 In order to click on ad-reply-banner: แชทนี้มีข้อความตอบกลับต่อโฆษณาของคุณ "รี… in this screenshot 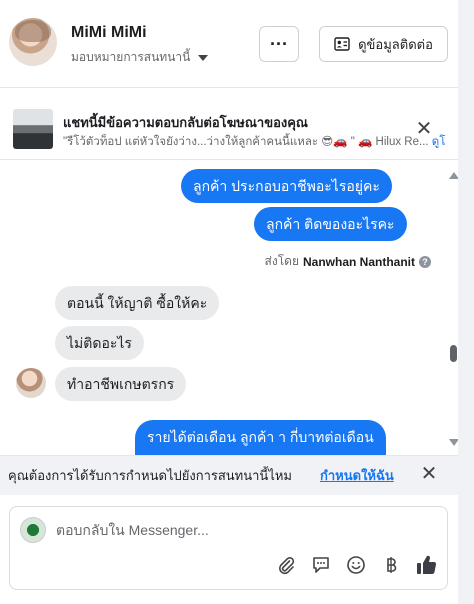, I will do `click(229, 130)`.